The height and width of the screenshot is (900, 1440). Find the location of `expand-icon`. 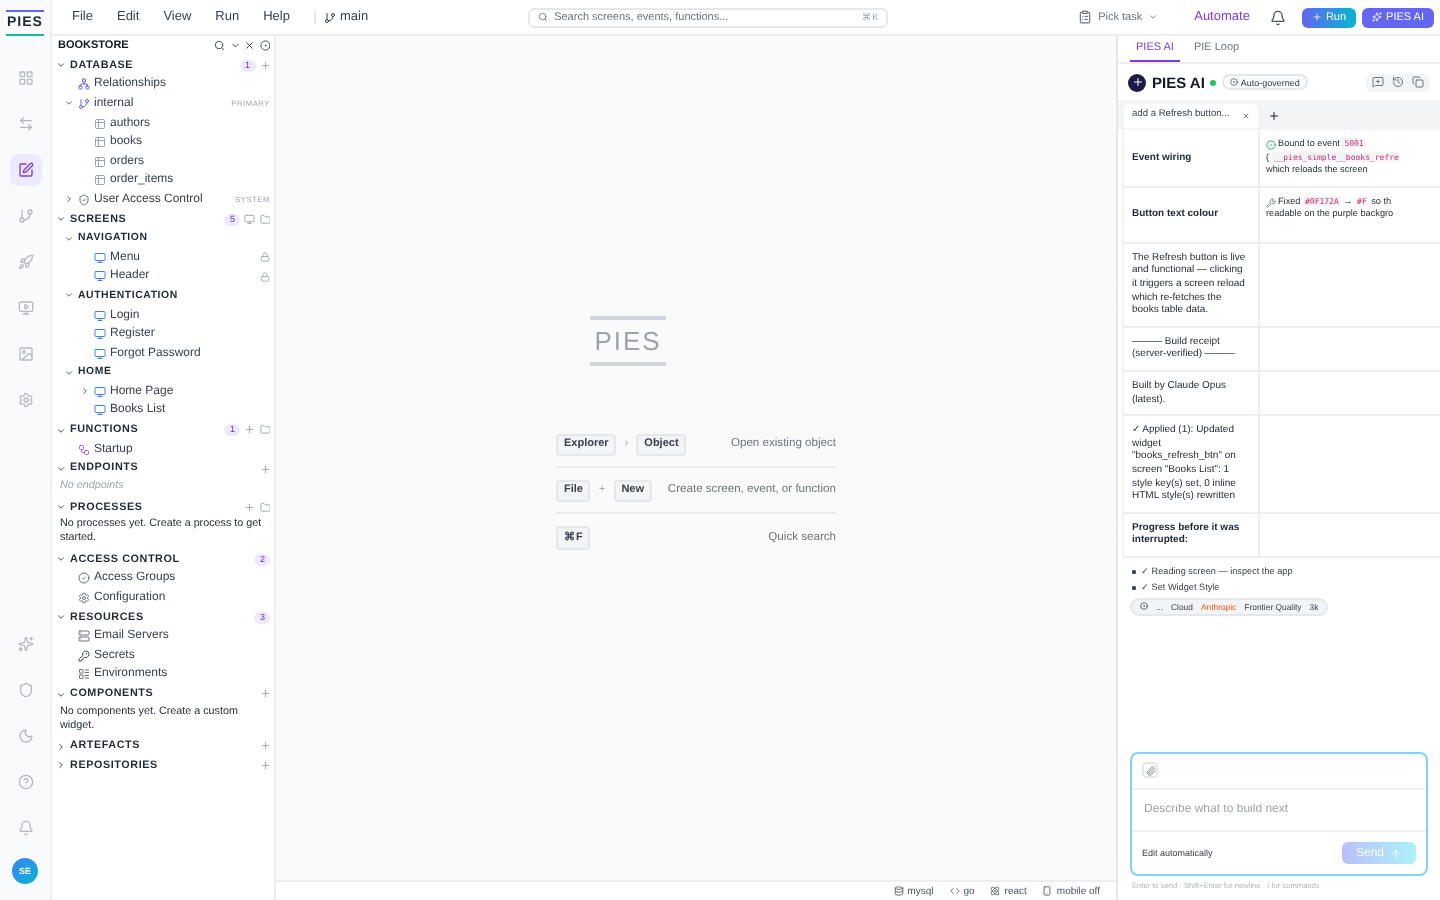

expand-icon is located at coordinates (234, 46).